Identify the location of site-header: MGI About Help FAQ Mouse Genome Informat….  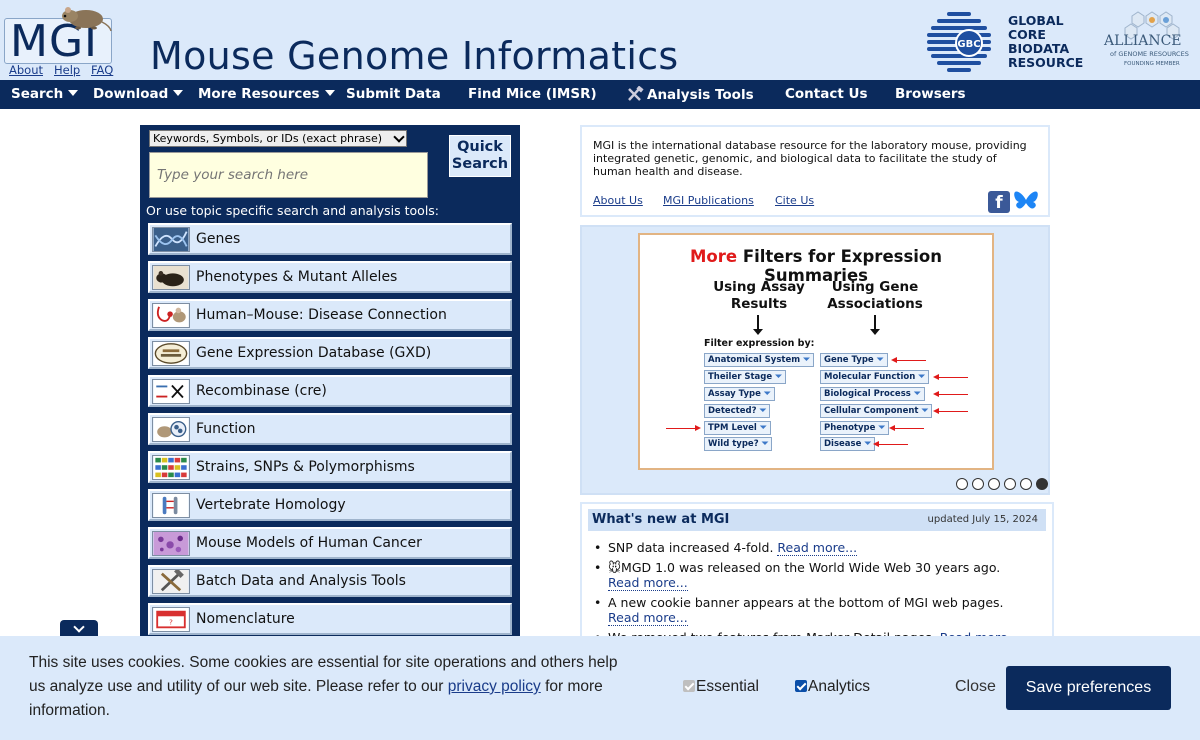
(600, 40).